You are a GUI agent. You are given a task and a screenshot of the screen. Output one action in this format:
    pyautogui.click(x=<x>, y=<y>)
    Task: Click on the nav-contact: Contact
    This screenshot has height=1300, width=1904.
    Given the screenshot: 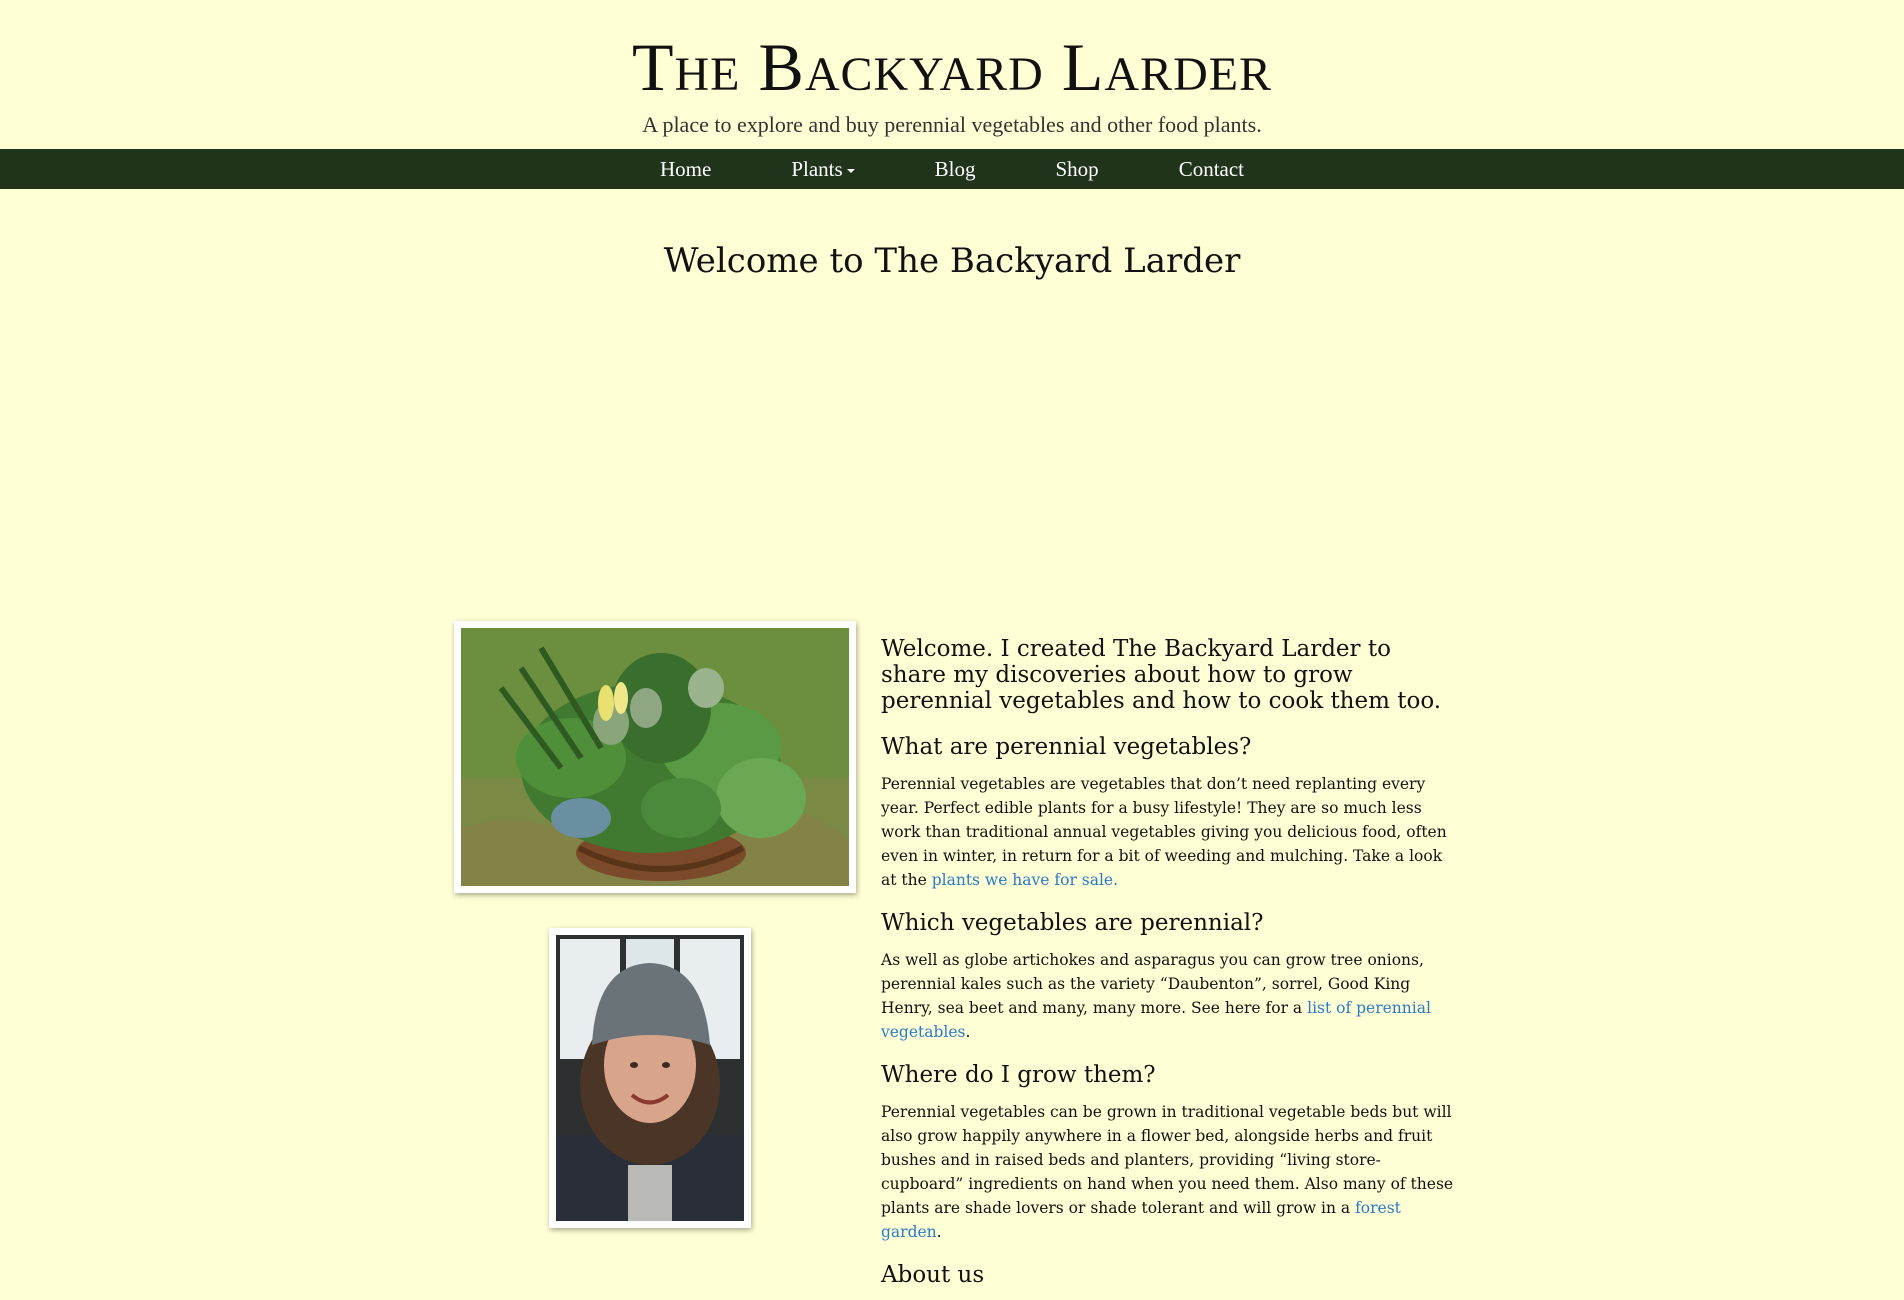 What is the action you would take?
    pyautogui.click(x=1211, y=169)
    